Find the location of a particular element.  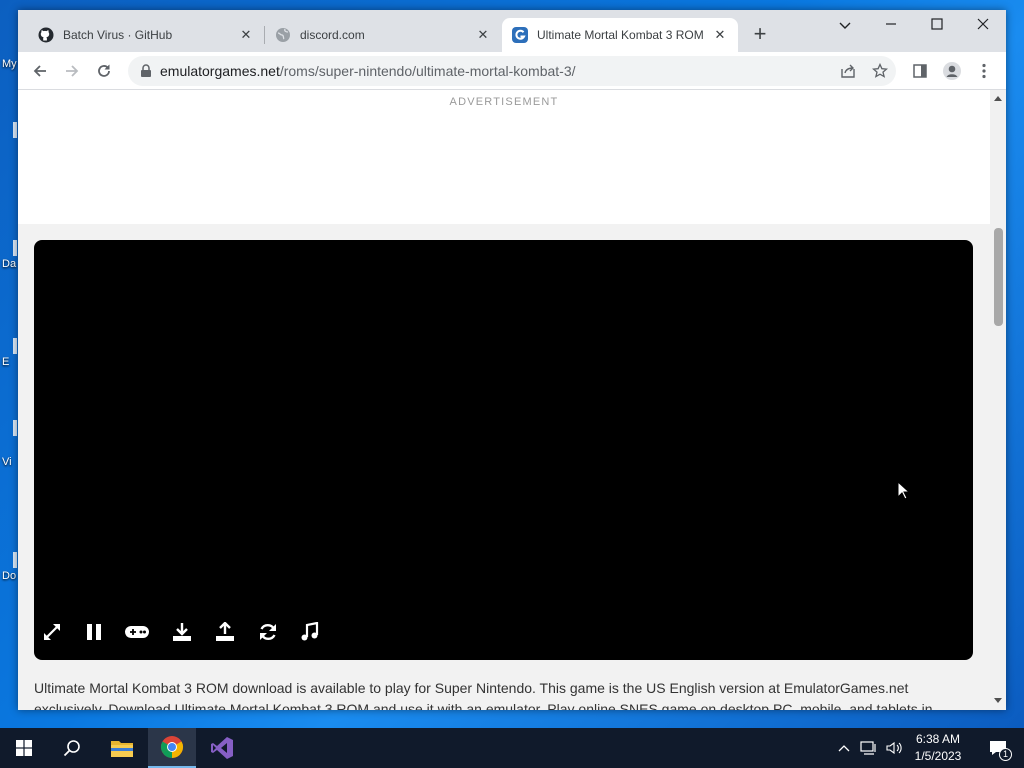

profile-button is located at coordinates (952, 71).